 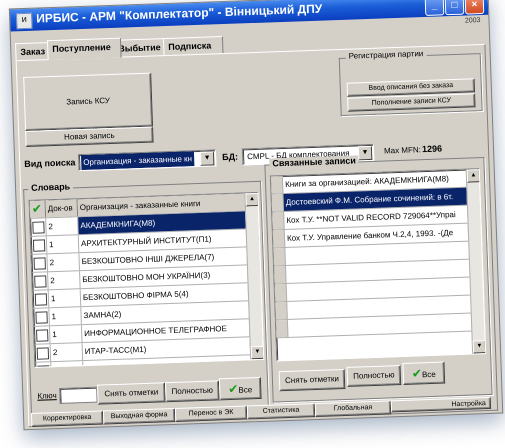 I want to click on linked-records-label: Связанные записи, so click(x=314, y=162).